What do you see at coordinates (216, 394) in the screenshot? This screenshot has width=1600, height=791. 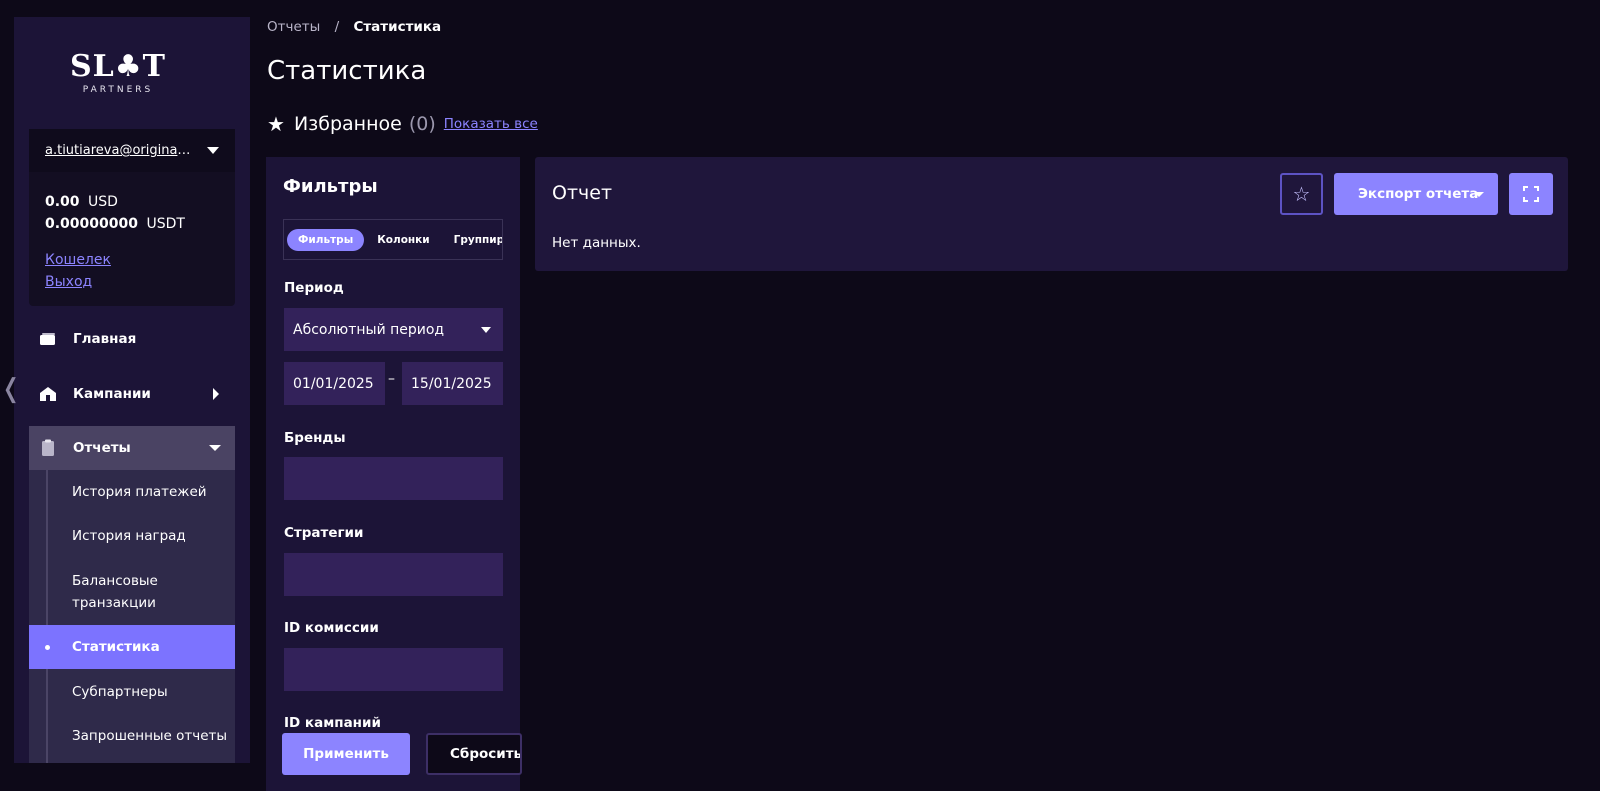 I see `chevron-right-icon` at bounding box center [216, 394].